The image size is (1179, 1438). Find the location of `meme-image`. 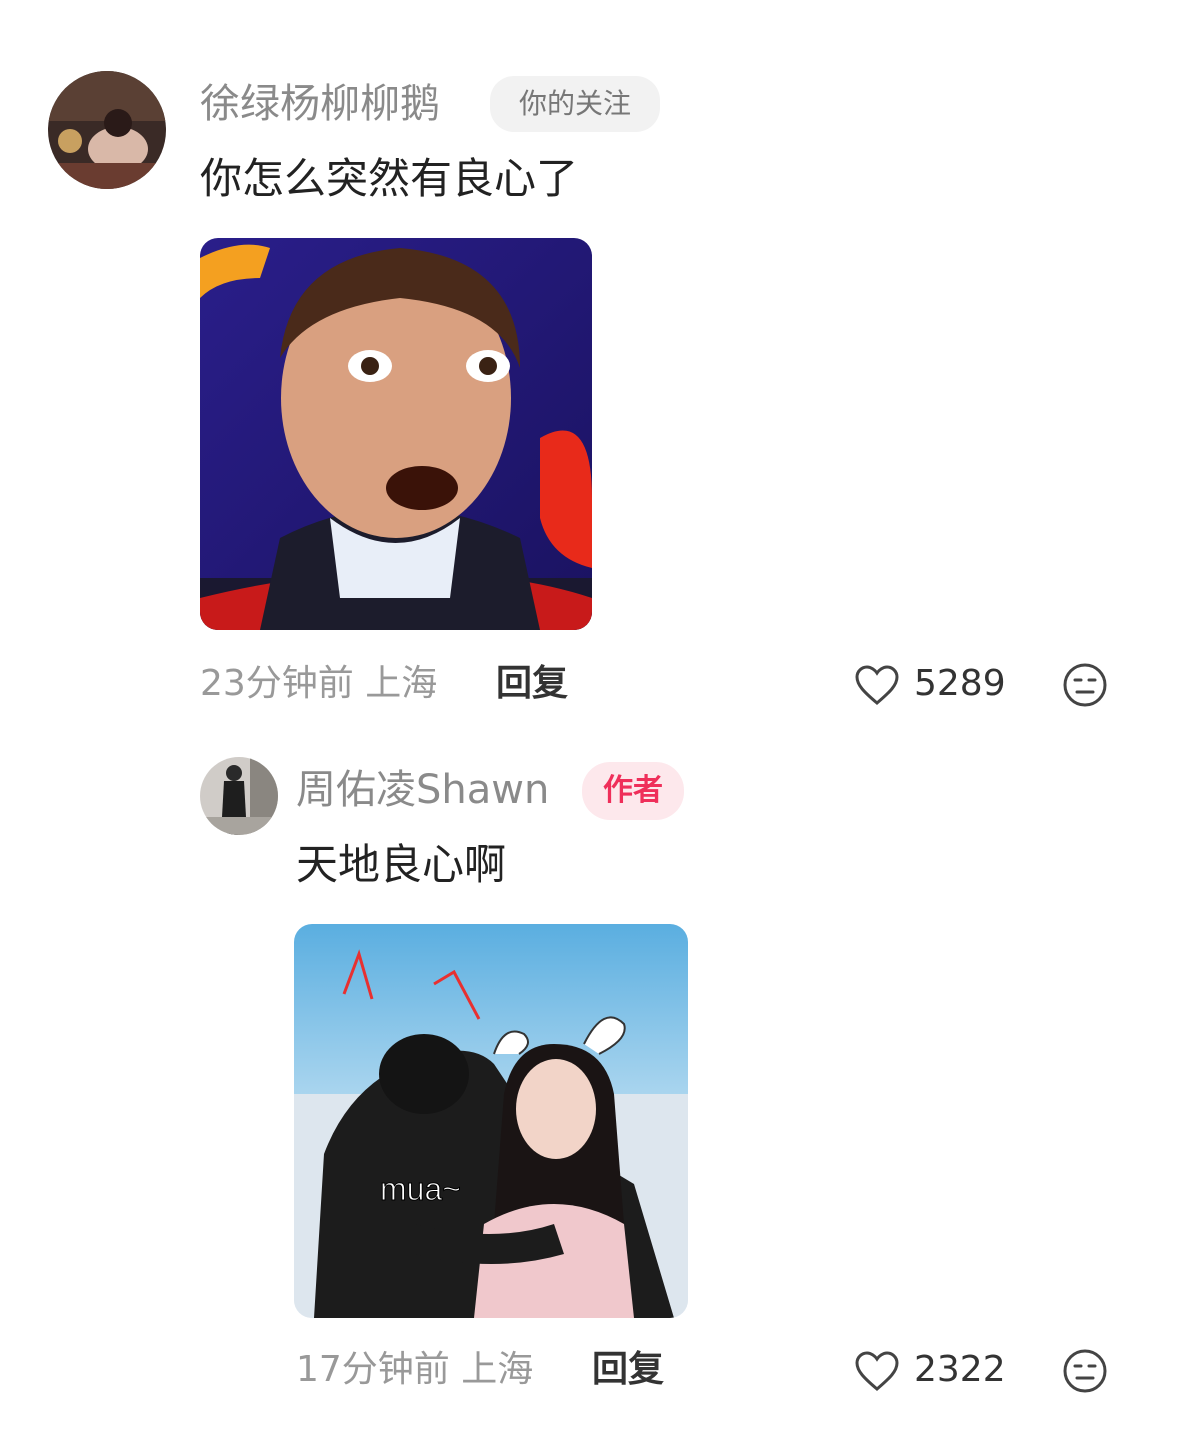

meme-image is located at coordinates (396, 434).